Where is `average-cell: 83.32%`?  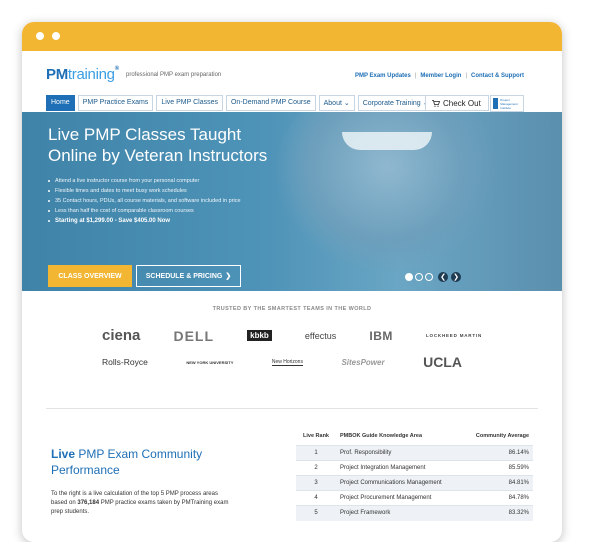 average-cell: 83.32% is located at coordinates (497, 513).